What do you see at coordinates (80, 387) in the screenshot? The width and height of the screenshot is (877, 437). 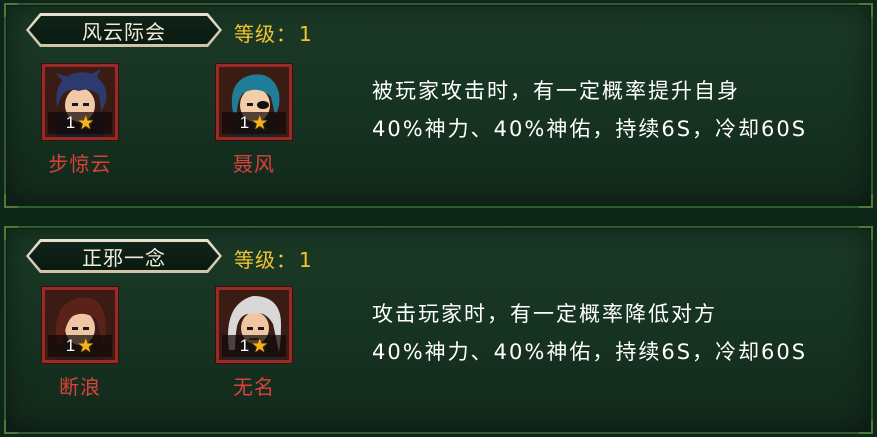 I see `hero-name: 断浪` at bounding box center [80, 387].